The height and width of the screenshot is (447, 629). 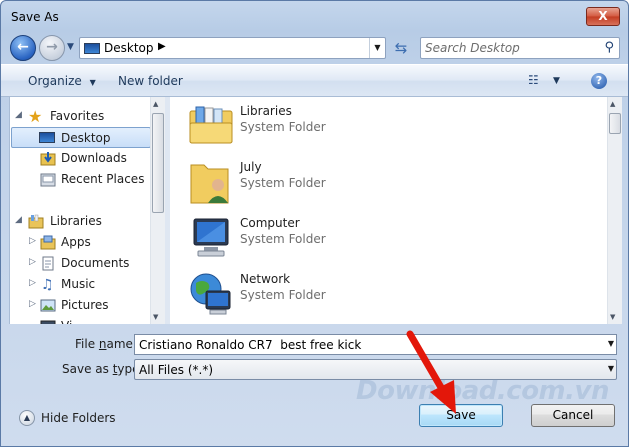 What do you see at coordinates (48, 242) in the screenshot?
I see `apps-icon` at bounding box center [48, 242].